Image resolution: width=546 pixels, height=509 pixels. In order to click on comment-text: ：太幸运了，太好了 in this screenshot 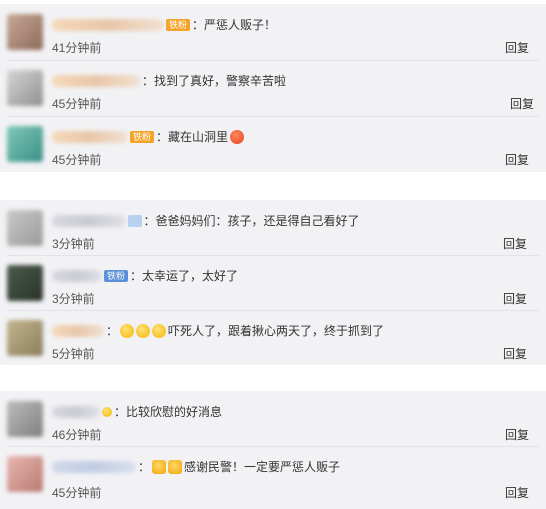, I will do `click(184, 276)`.